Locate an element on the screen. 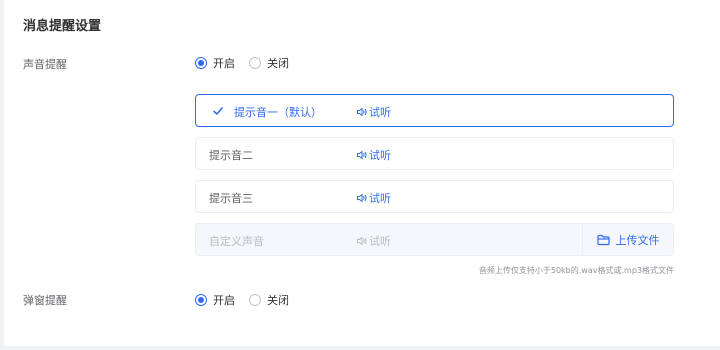 This screenshot has width=720, height=350. sound-off-radio: 关闭 is located at coordinates (269, 63).